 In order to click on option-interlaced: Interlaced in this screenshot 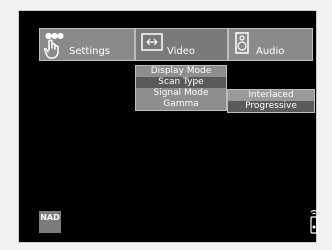, I will do `click(271, 95)`.